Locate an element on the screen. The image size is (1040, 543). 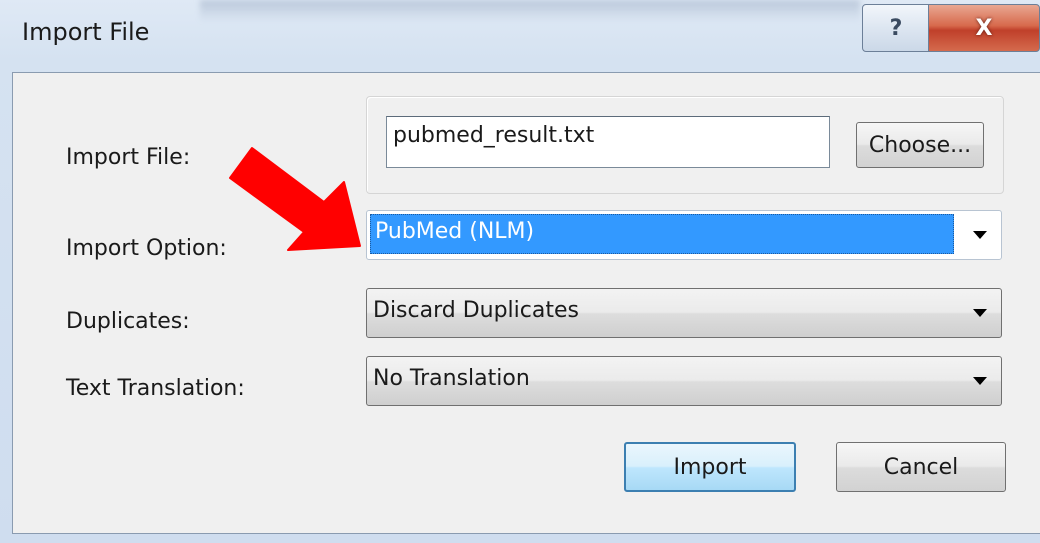
background-window-text is located at coordinates (530, 11).